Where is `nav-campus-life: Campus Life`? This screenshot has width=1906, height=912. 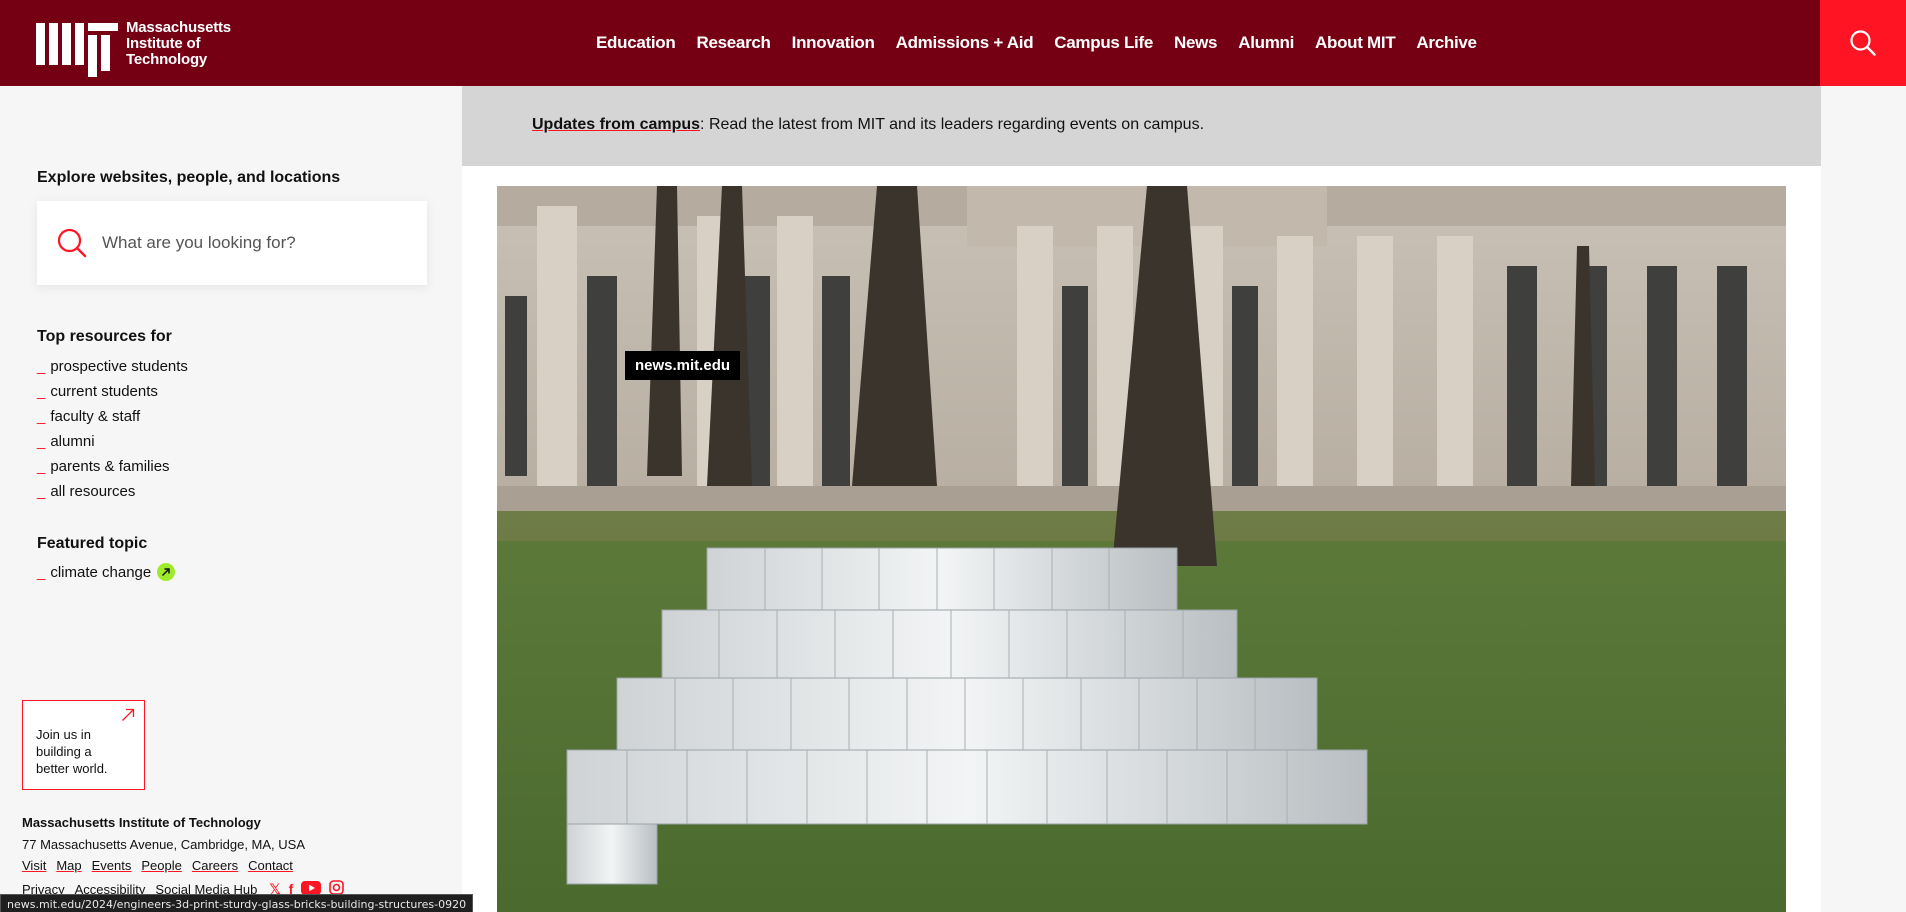
nav-campus-life: Campus Life is located at coordinates (1103, 43).